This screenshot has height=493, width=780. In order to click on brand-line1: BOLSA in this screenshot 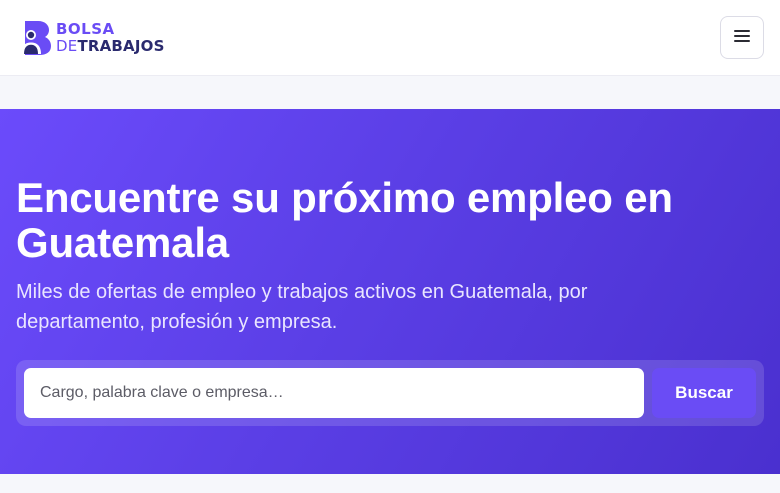, I will do `click(85, 29)`.